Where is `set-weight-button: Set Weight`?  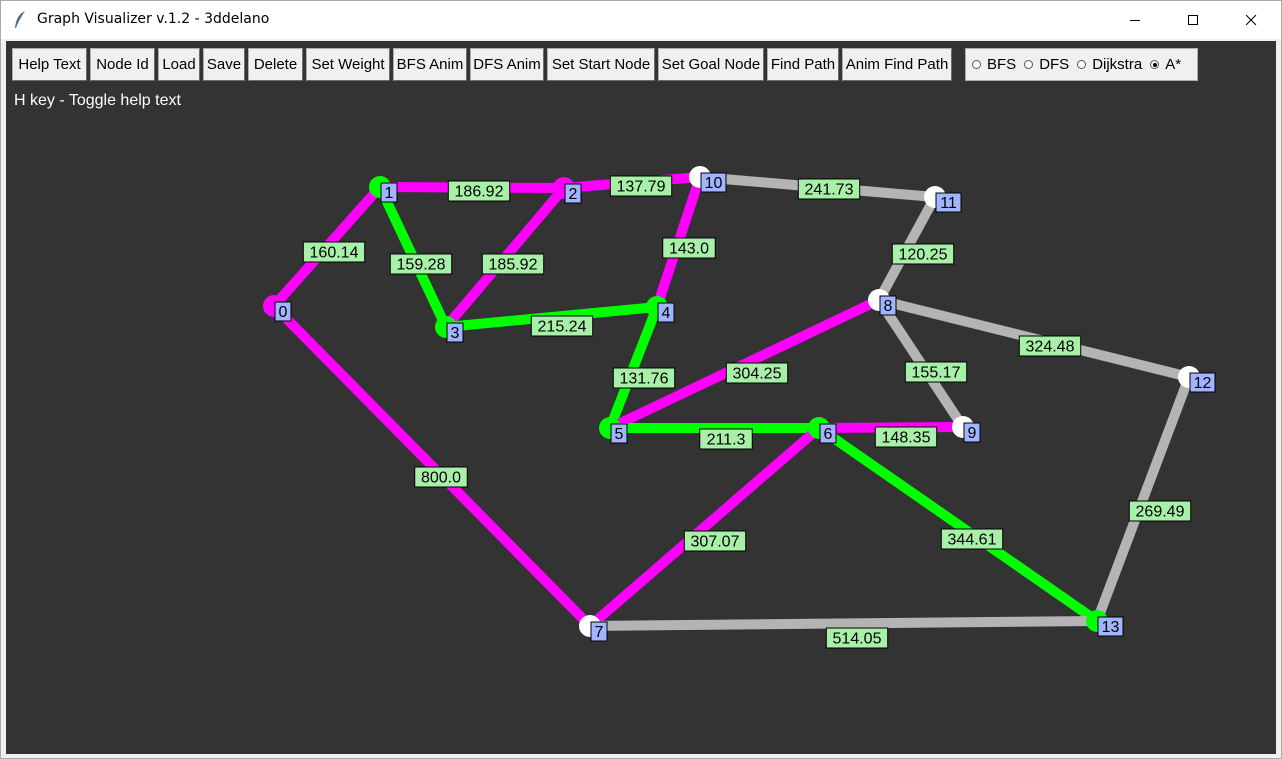 set-weight-button: Set Weight is located at coordinates (348, 64).